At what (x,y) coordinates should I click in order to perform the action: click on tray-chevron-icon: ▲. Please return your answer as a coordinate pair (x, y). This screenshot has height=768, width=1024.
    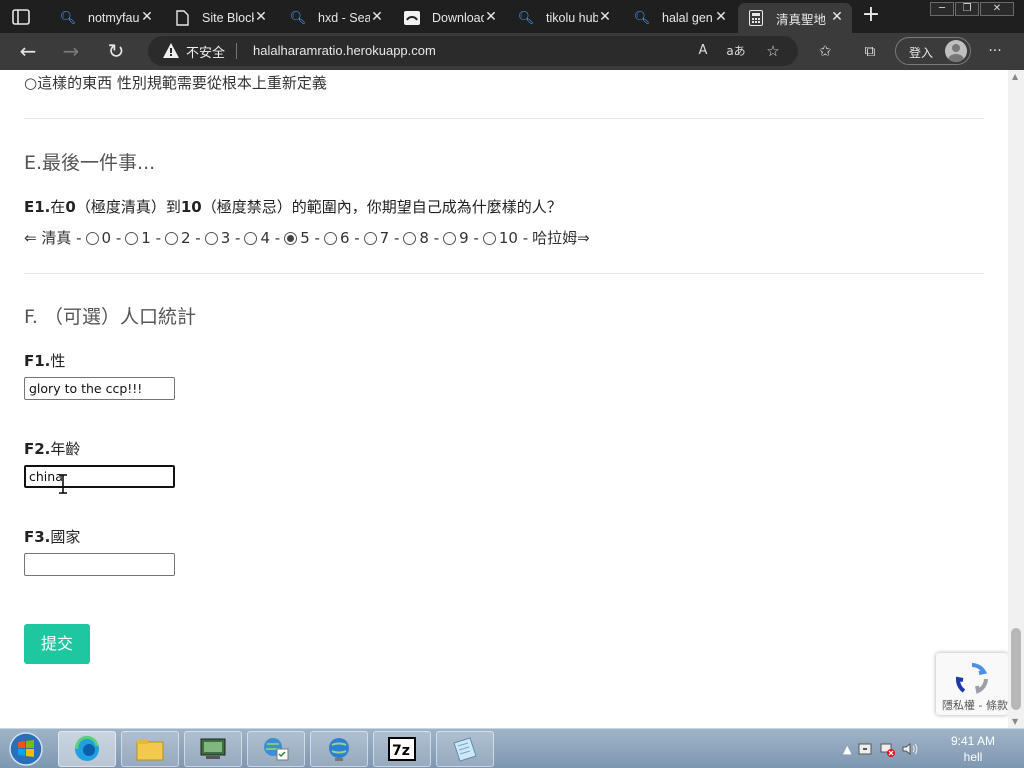
    Looking at the image, I should click on (847, 749).